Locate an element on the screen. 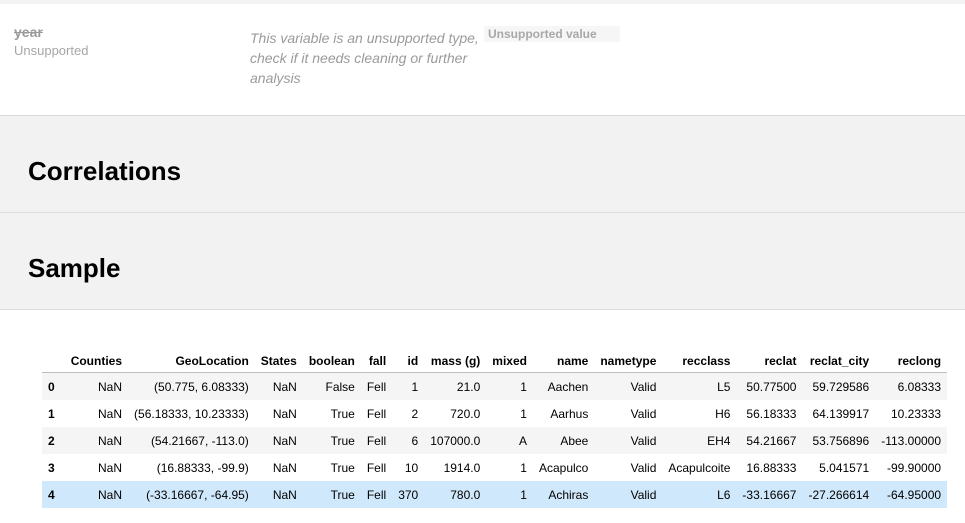 This screenshot has width=965, height=523. table-cell: 1914.0 is located at coordinates (462, 467).